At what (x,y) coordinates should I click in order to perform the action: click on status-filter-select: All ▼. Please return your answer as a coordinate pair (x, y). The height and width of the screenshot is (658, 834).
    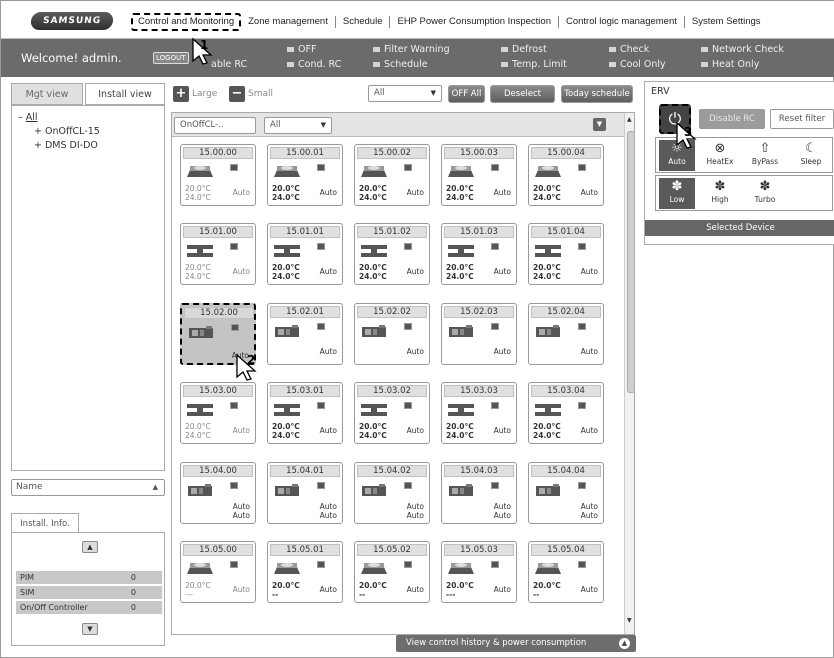
    Looking at the image, I should click on (405, 93).